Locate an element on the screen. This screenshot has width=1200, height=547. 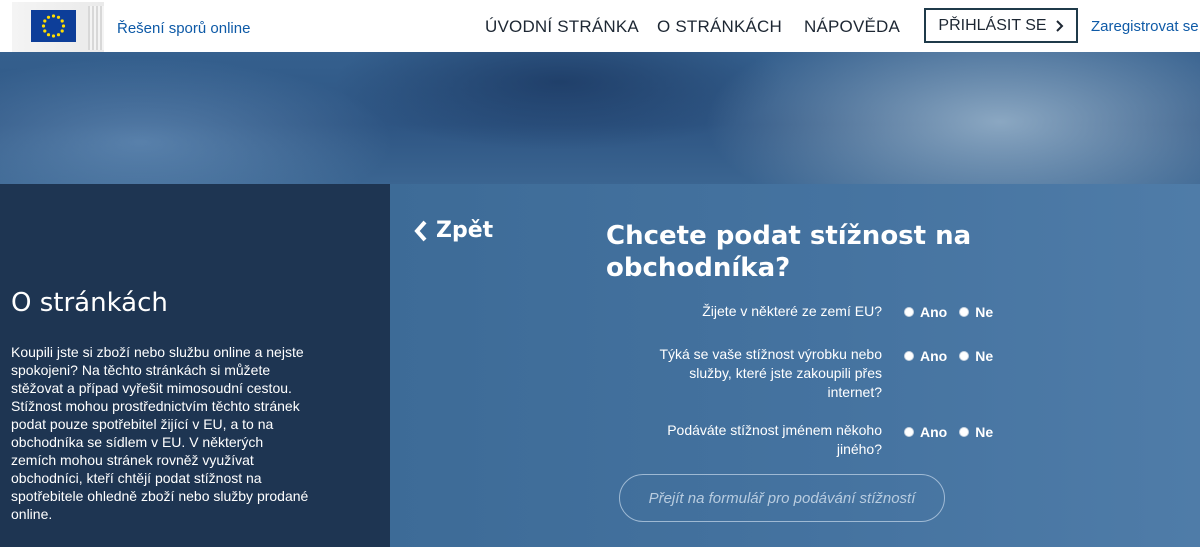
radio-online-purchase-no: Ne is located at coordinates (976, 356).